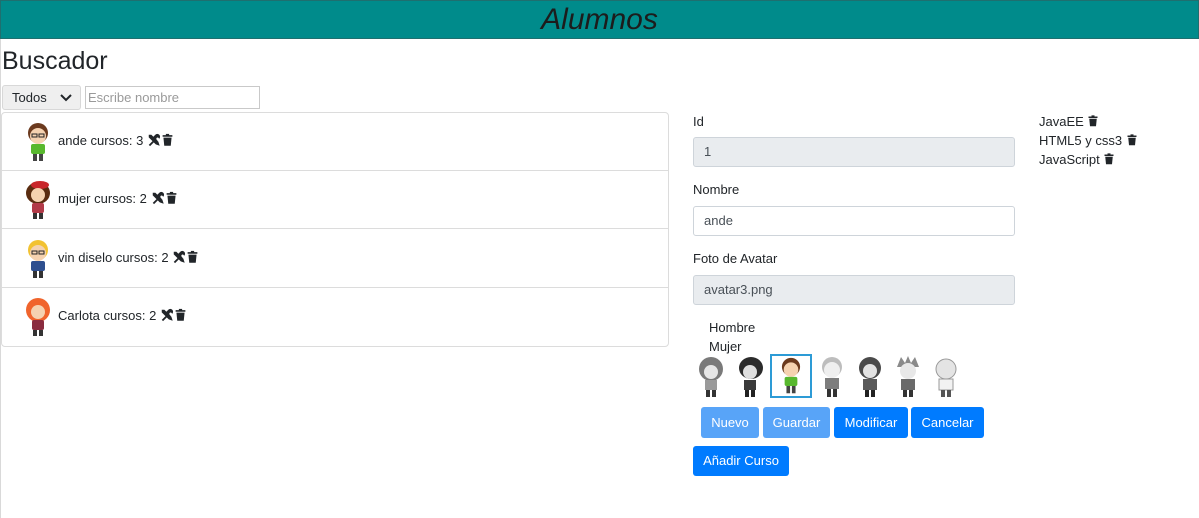 This screenshot has height=518, width=1199. Describe the element at coordinates (750, 377) in the screenshot. I see `avatar-option-2-icon` at that location.